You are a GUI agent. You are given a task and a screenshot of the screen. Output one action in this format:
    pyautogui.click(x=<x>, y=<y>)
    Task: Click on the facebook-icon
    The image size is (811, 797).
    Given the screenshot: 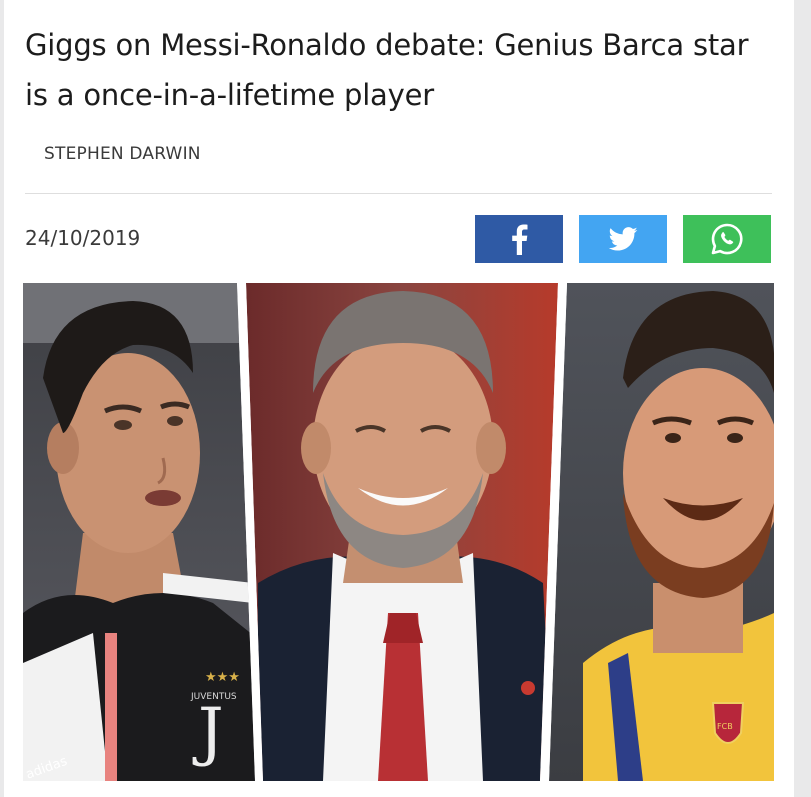 What is the action you would take?
    pyautogui.click(x=520, y=239)
    